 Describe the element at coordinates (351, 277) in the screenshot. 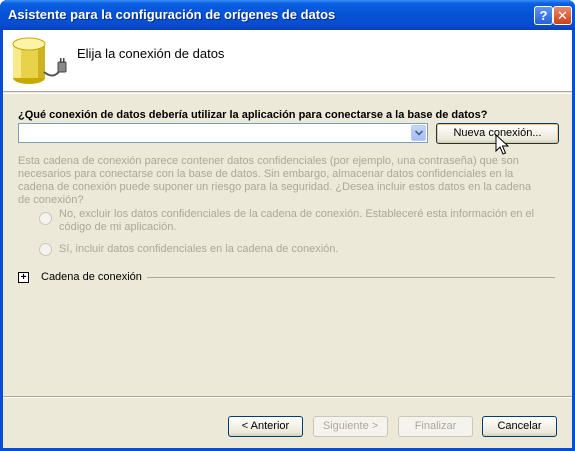

I see `connection-string-divider` at that location.